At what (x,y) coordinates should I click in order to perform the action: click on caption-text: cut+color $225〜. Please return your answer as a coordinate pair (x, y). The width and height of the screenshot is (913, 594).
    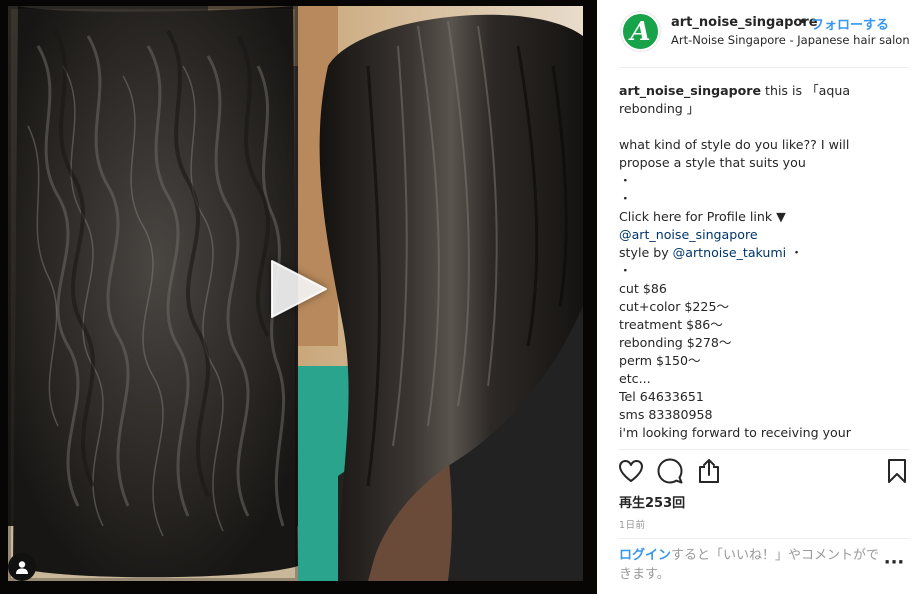
    Looking at the image, I should click on (674, 306).